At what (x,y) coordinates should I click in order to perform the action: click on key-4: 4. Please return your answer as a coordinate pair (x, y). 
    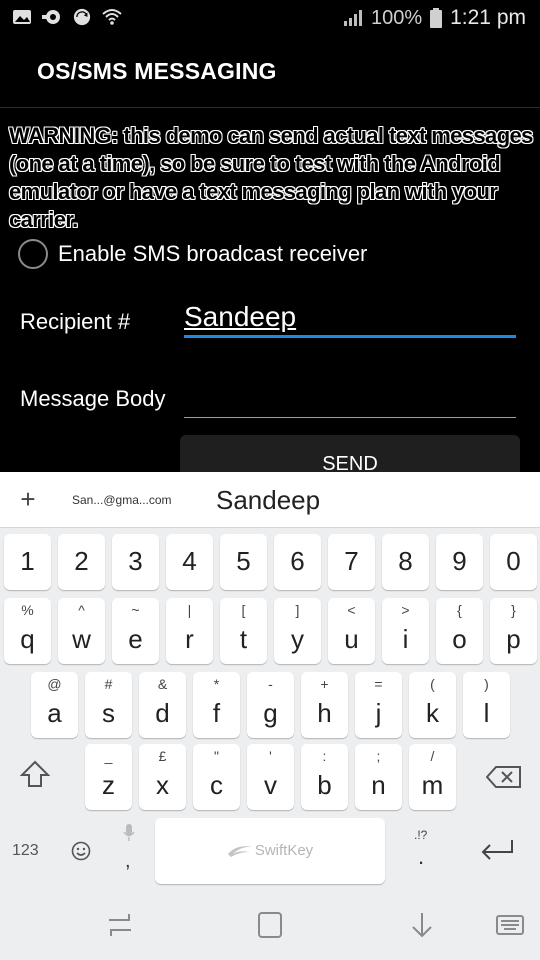
    Looking at the image, I should click on (189, 562).